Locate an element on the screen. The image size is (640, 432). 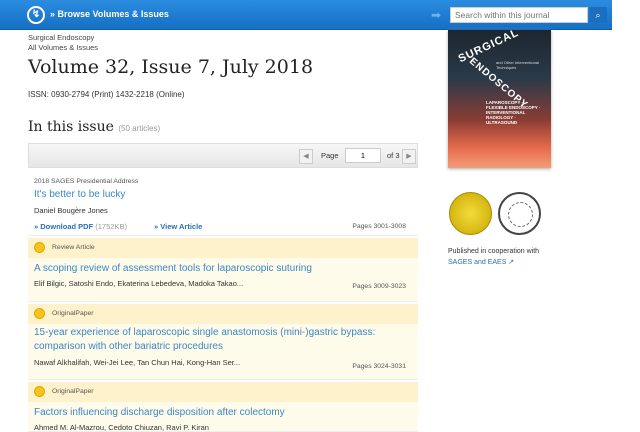
search-input is located at coordinates (519, 15).